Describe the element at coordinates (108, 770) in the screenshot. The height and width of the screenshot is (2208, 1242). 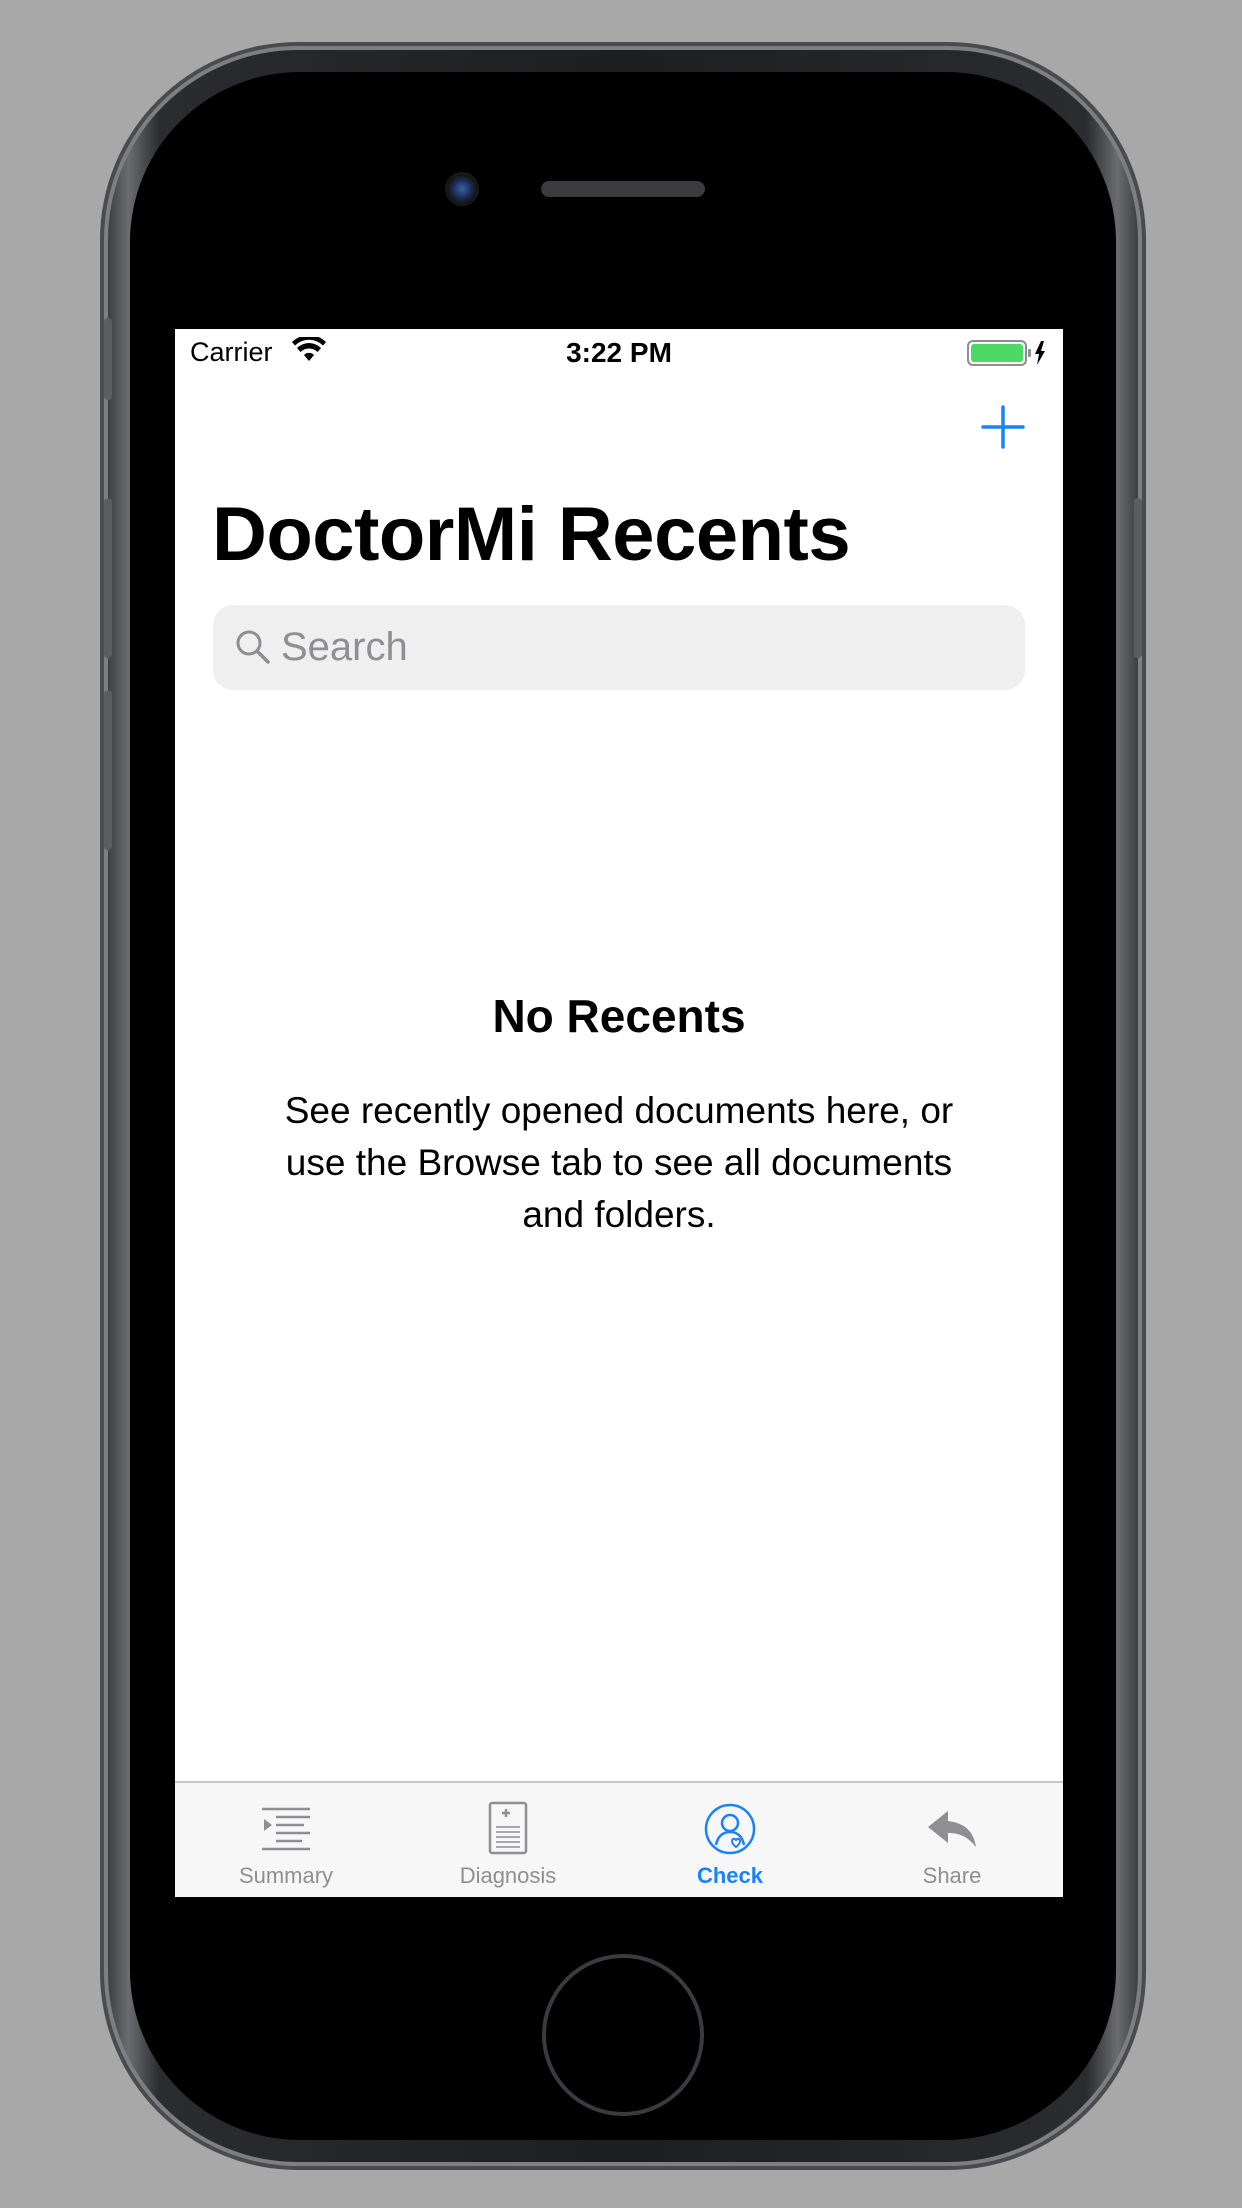
I see `volume-down-button` at that location.